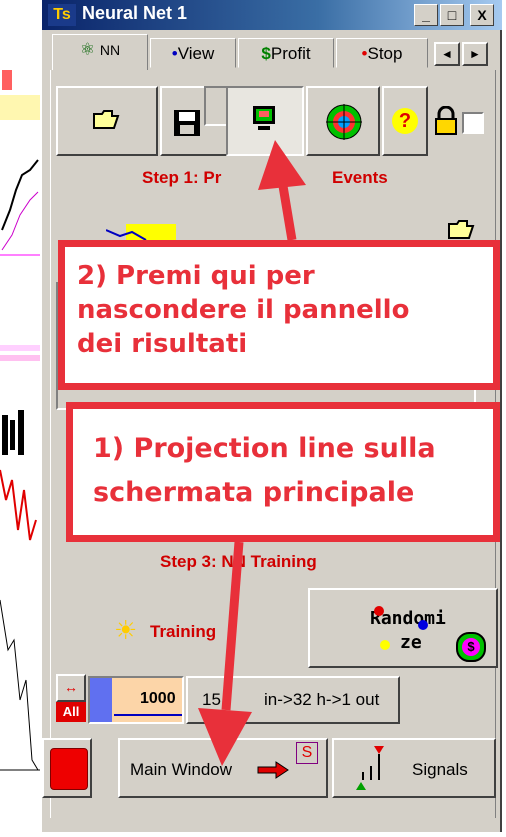 This screenshot has width=506, height=837. I want to click on expand-range-button: ↔, so click(71, 688).